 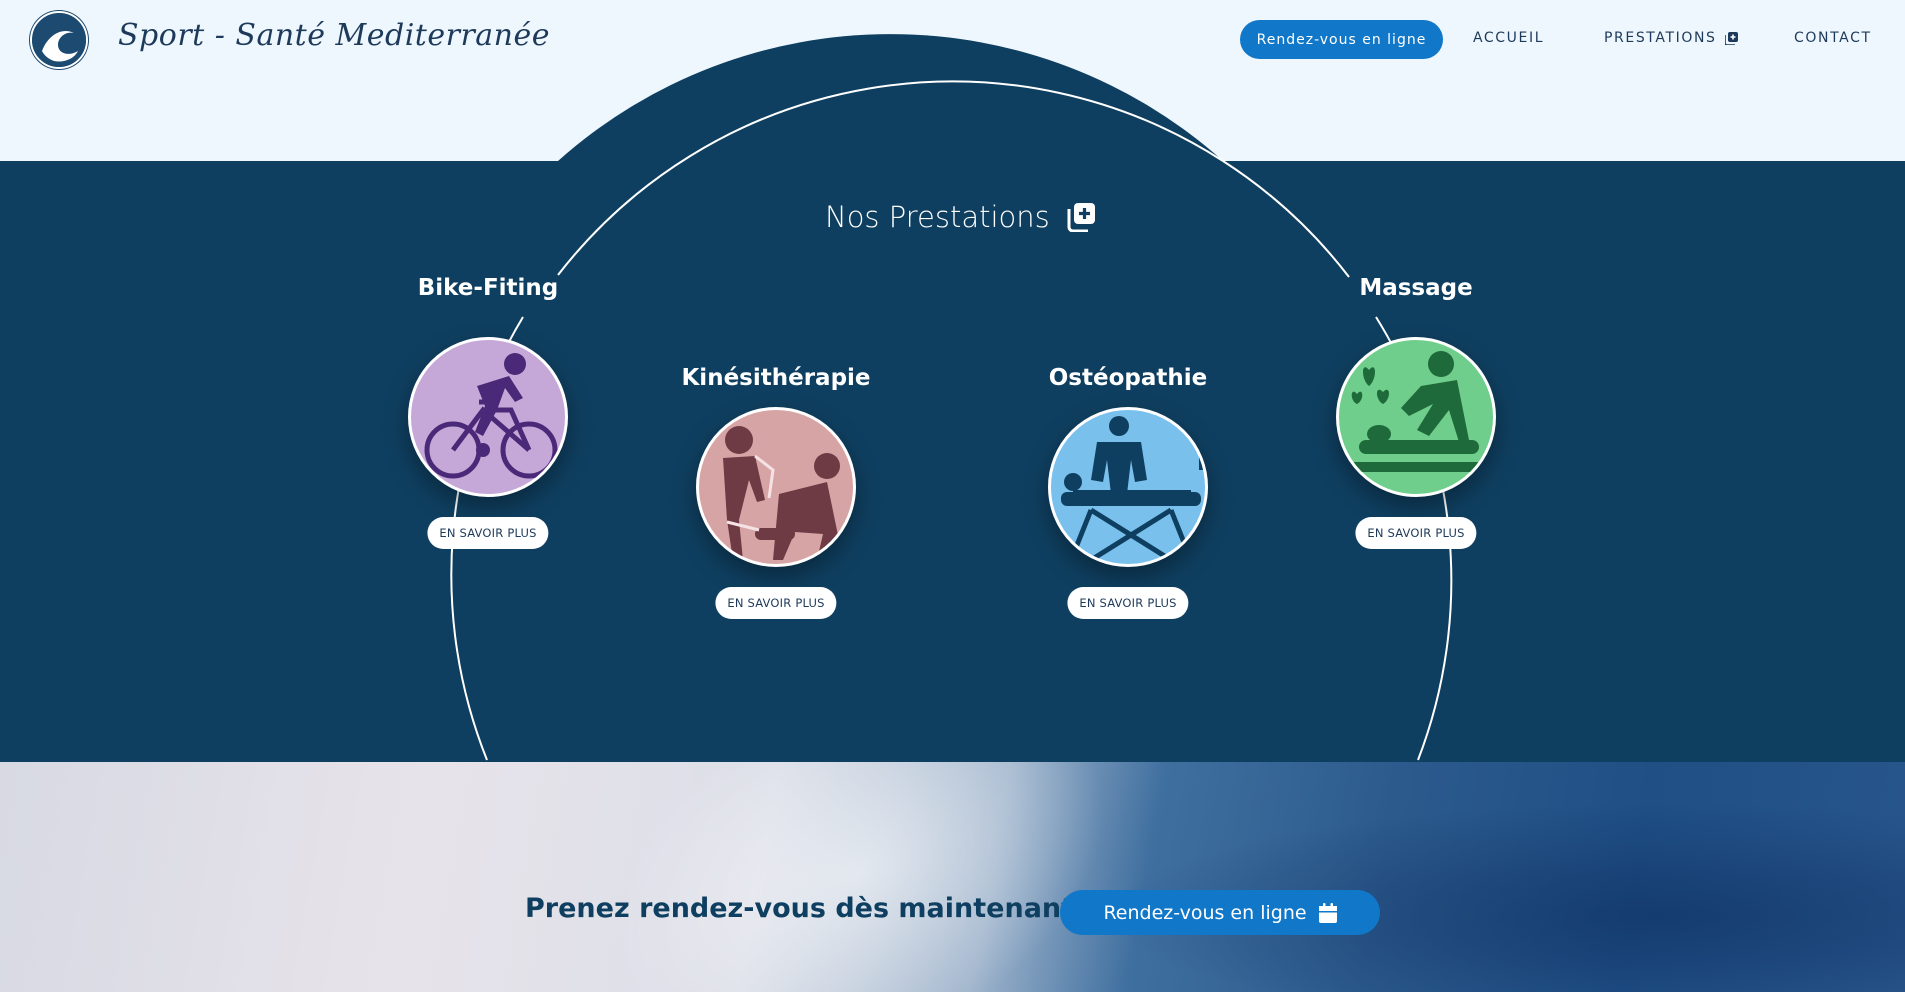 I want to click on wave-logo-icon, so click(x=59, y=40).